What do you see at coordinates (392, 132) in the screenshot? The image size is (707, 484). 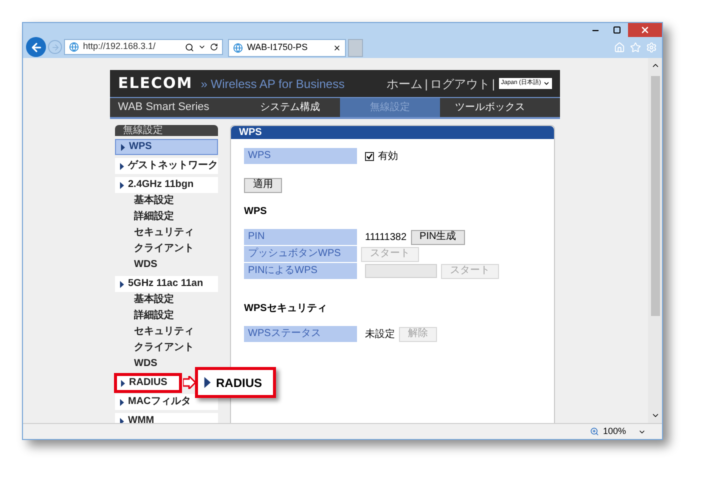 I see `panel-title: WPS` at bounding box center [392, 132].